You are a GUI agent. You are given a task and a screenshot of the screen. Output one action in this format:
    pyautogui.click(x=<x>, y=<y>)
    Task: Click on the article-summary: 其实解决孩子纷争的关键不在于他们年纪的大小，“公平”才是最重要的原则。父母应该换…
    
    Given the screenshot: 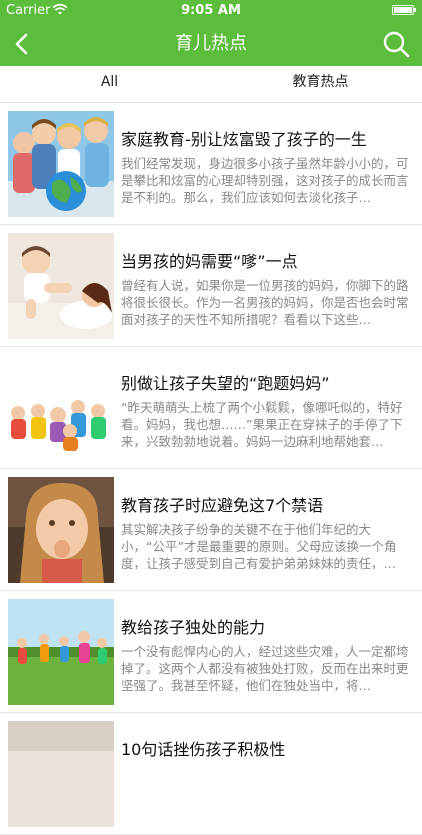 What is the action you would take?
    pyautogui.click(x=259, y=546)
    